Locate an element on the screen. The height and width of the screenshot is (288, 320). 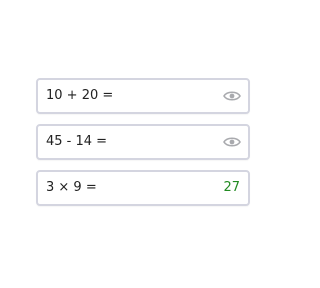
answer-value: 27 is located at coordinates (231, 187).